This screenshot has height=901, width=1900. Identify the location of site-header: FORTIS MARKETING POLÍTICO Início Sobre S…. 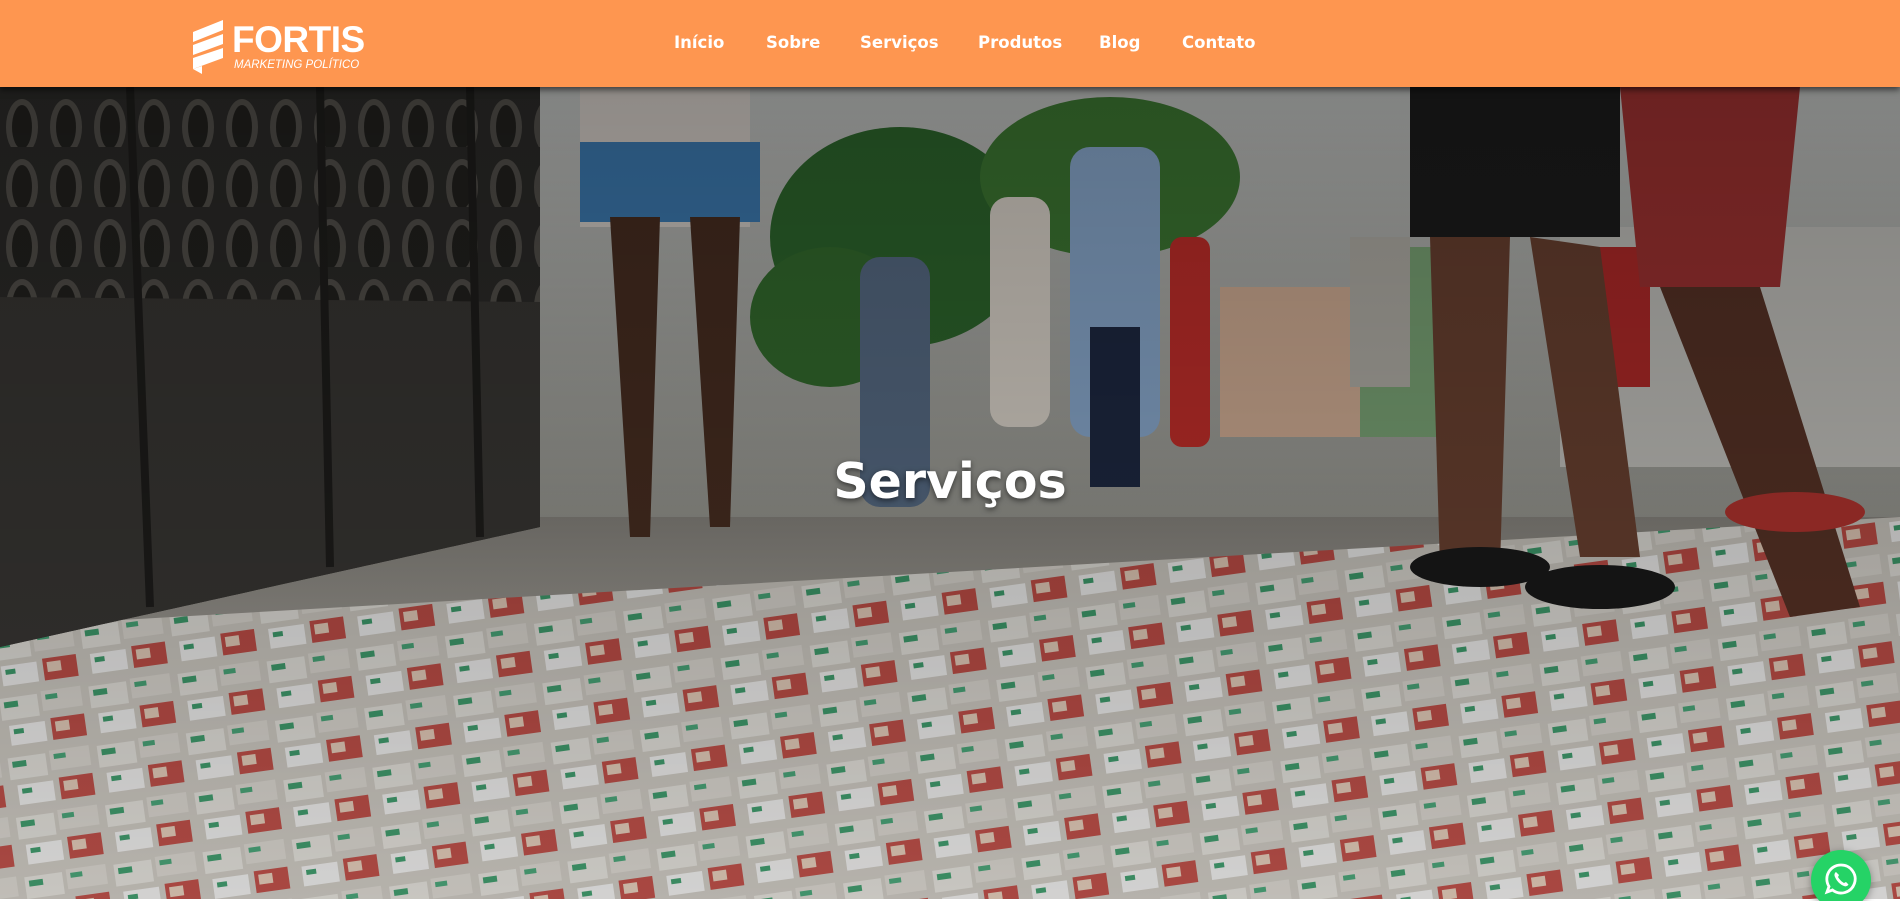
(950, 43).